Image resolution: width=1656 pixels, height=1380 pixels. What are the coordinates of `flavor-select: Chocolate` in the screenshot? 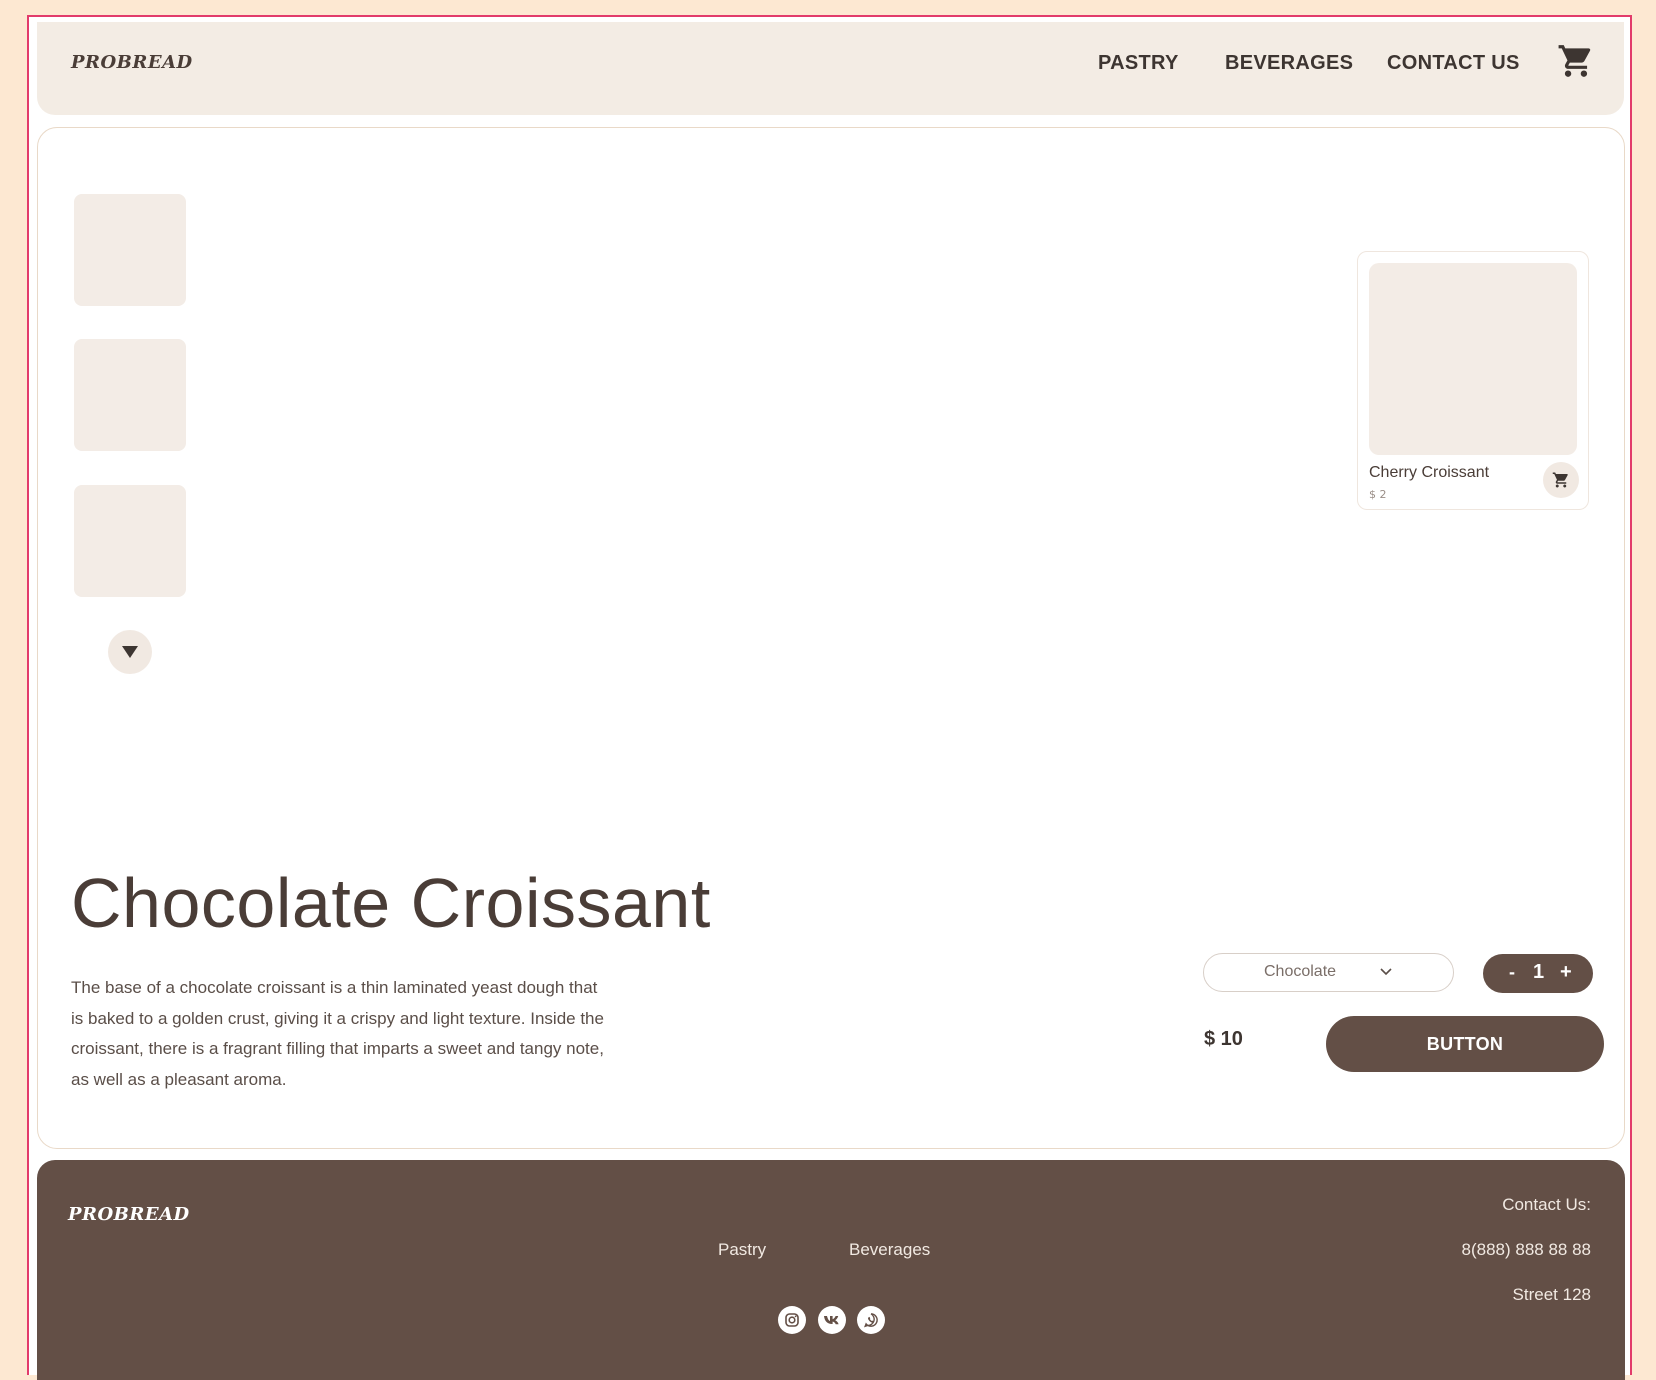 It's located at (1328, 972).